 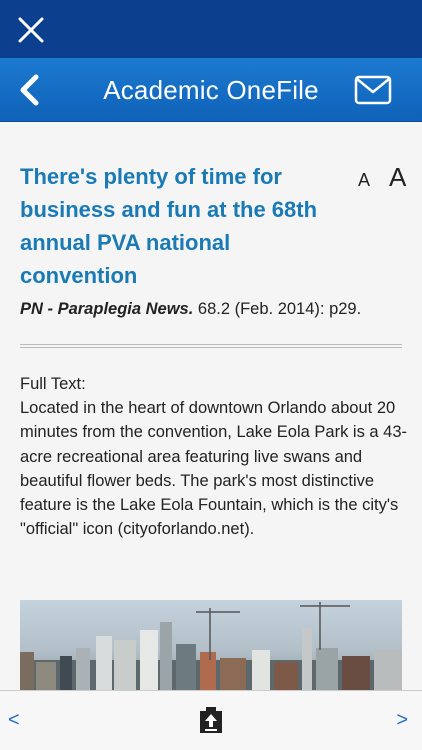 I want to click on citation-source: PN - Paraplegia News., so click(x=107, y=309).